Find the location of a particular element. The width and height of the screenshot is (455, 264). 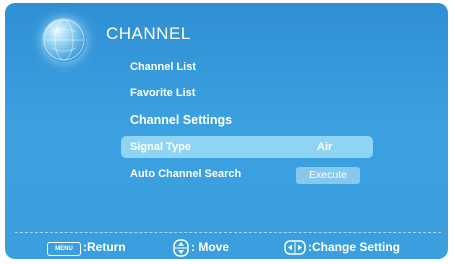

globe-icon is located at coordinates (64, 40).